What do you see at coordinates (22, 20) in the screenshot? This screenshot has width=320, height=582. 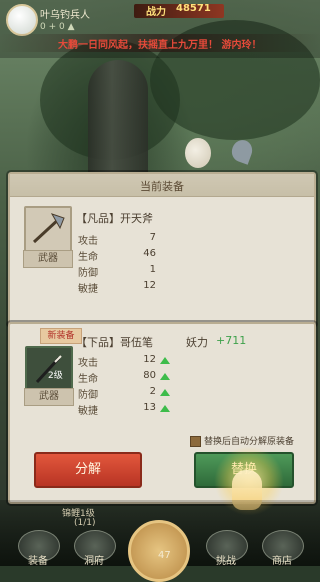 I see `player-avatar` at bounding box center [22, 20].